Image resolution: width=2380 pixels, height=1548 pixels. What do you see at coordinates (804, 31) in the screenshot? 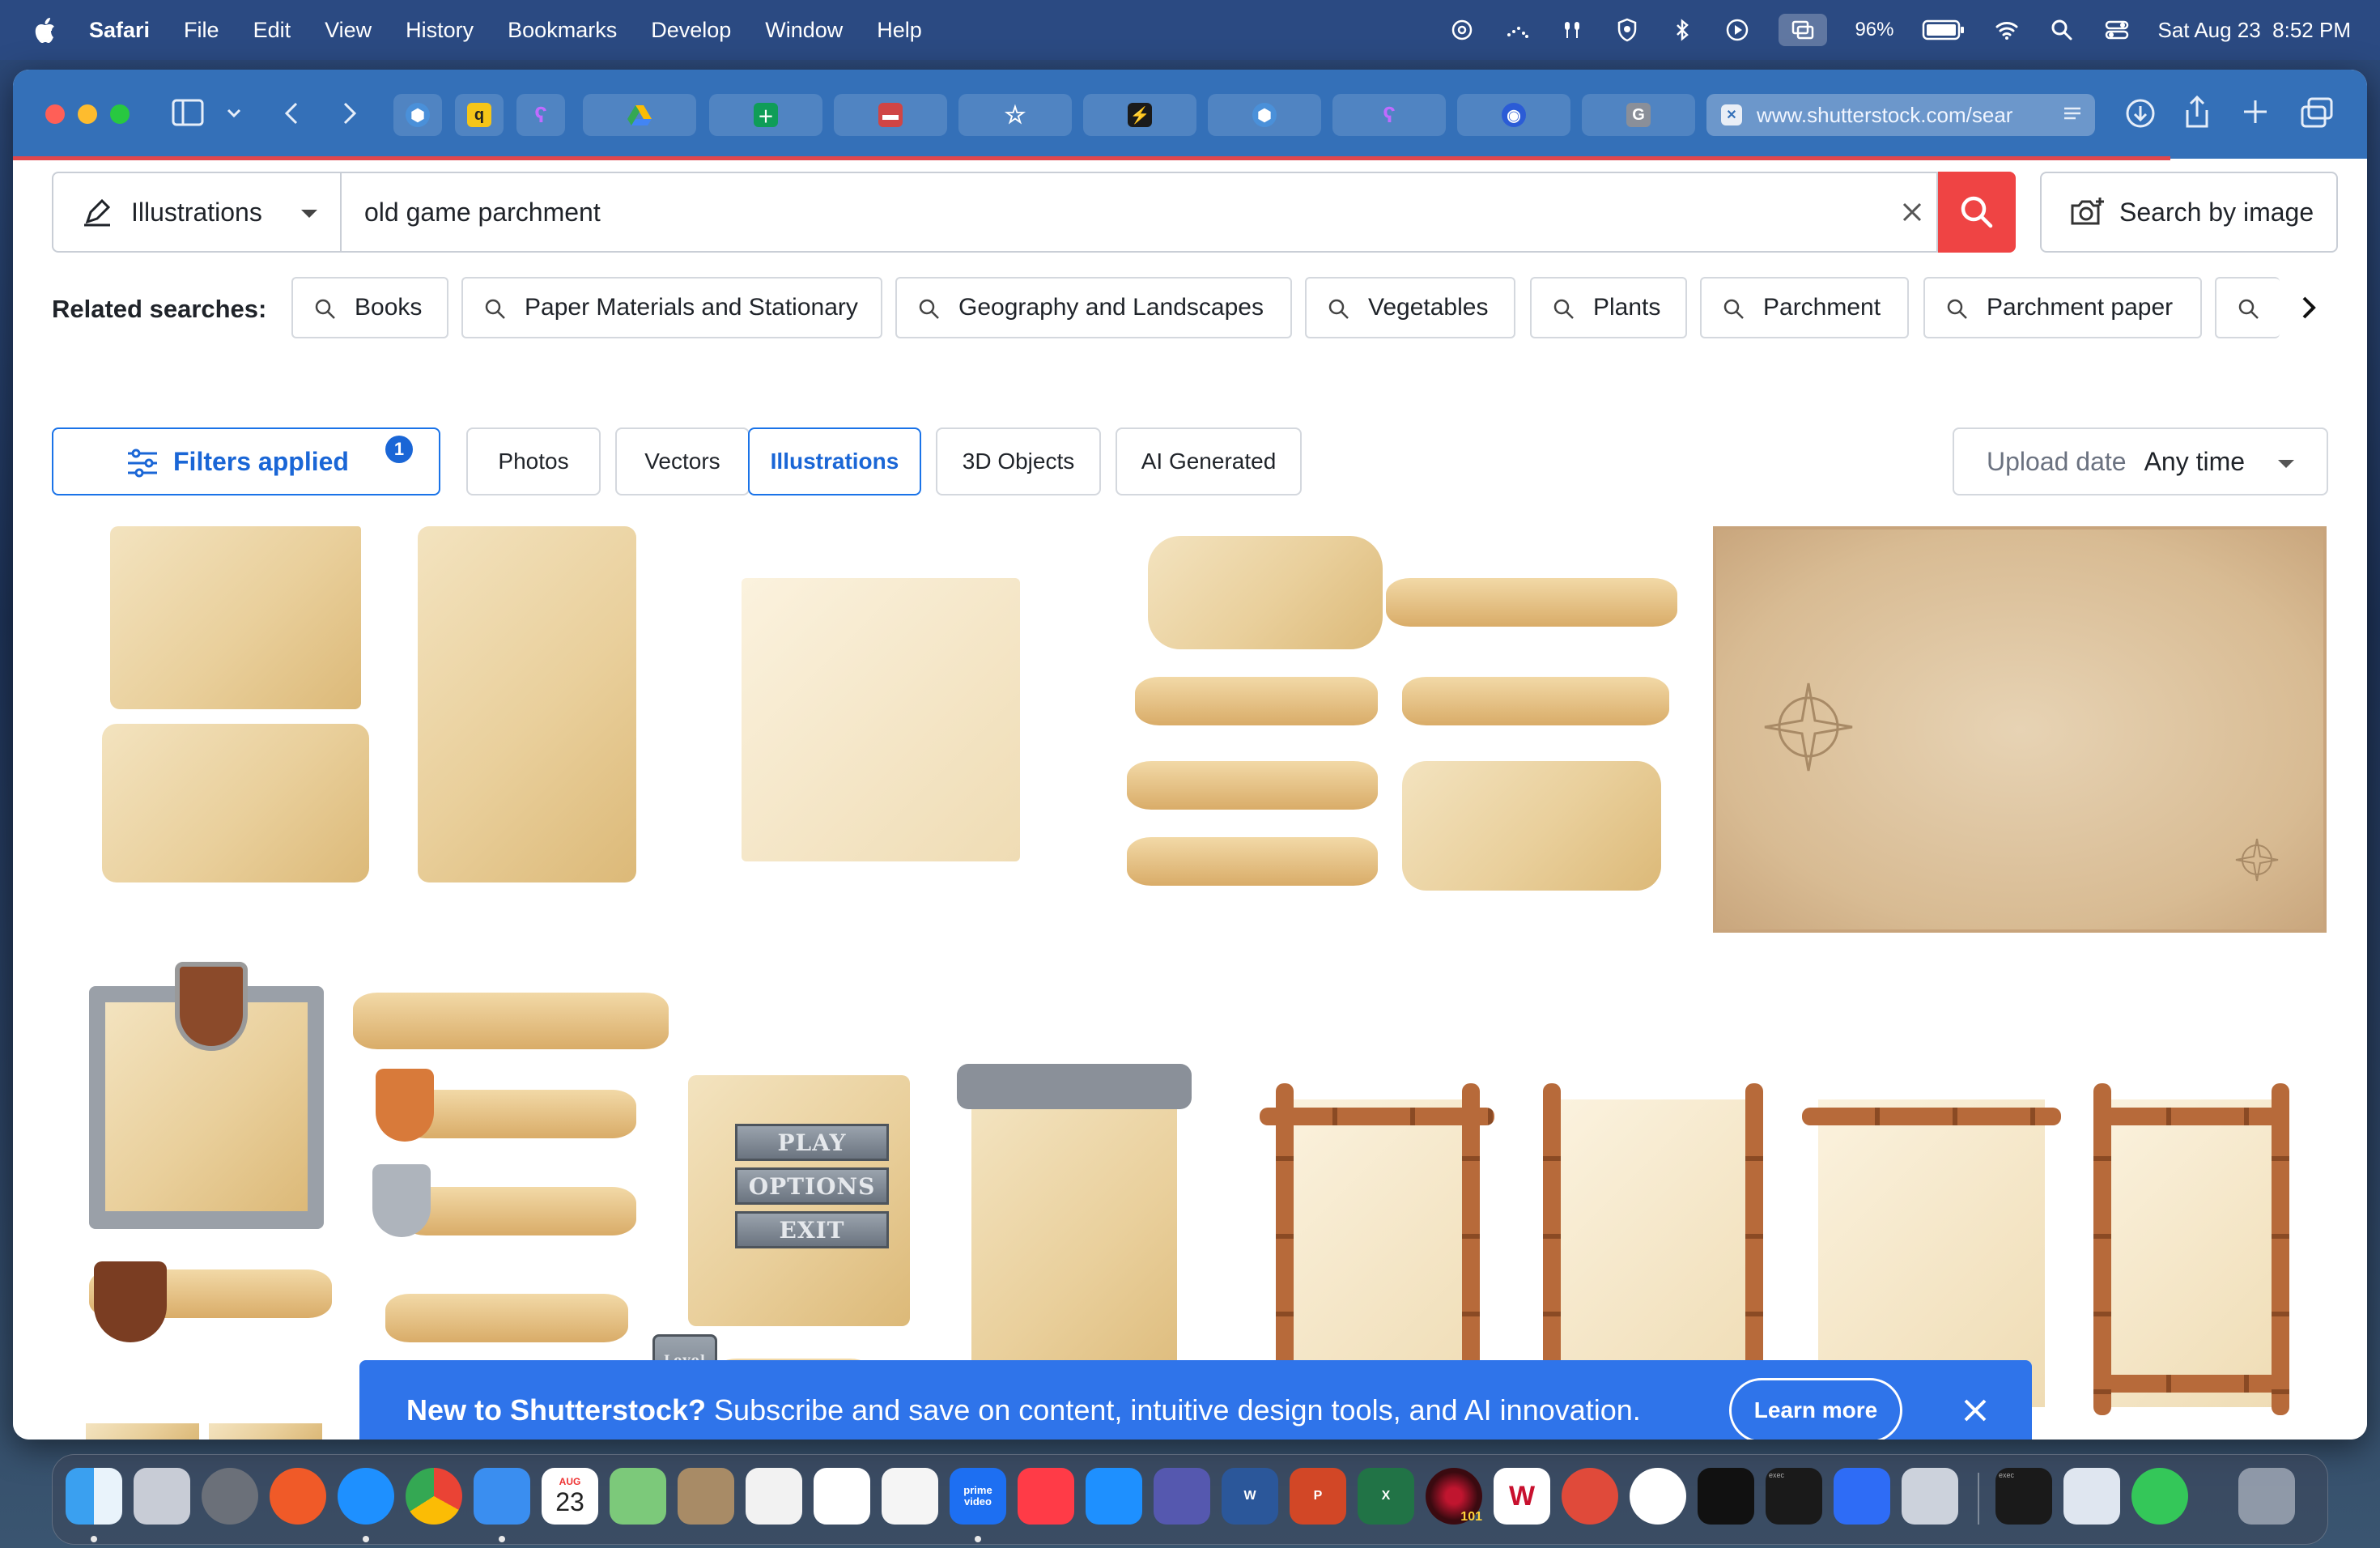
I see `menu-window: Window` at bounding box center [804, 31].